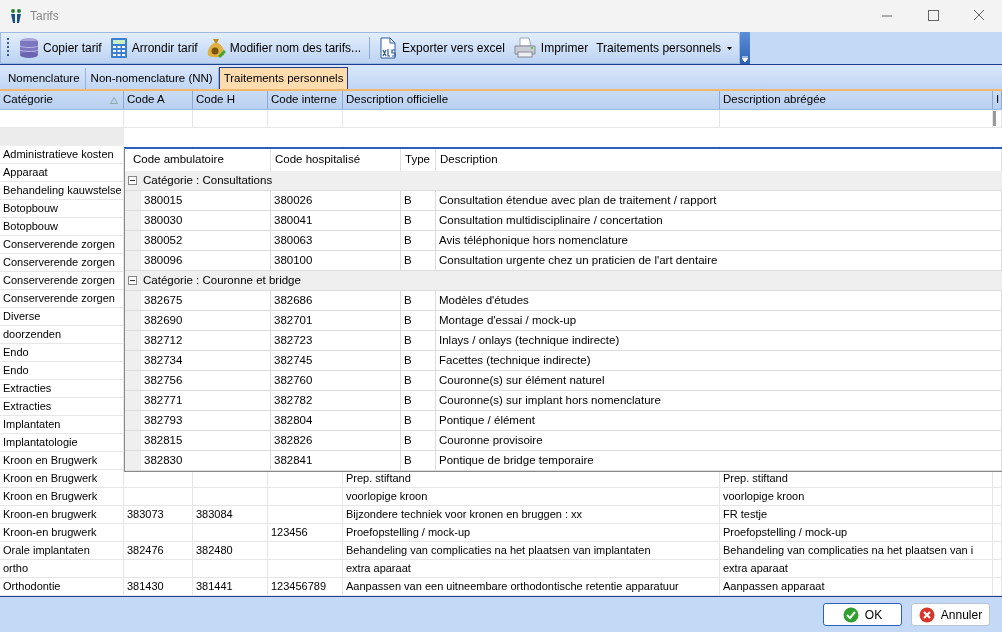 The height and width of the screenshot is (632, 1002). I want to click on table-cell: 382815, so click(206, 441).